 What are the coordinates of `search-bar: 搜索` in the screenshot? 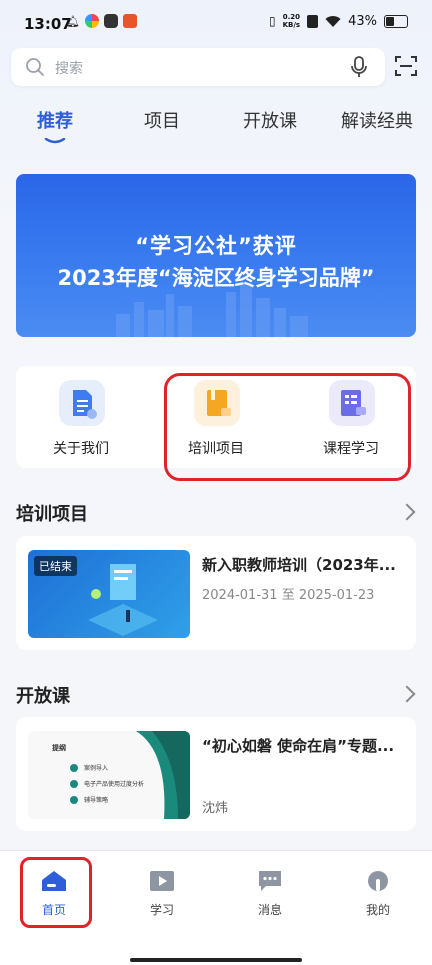 It's located at (198, 67).